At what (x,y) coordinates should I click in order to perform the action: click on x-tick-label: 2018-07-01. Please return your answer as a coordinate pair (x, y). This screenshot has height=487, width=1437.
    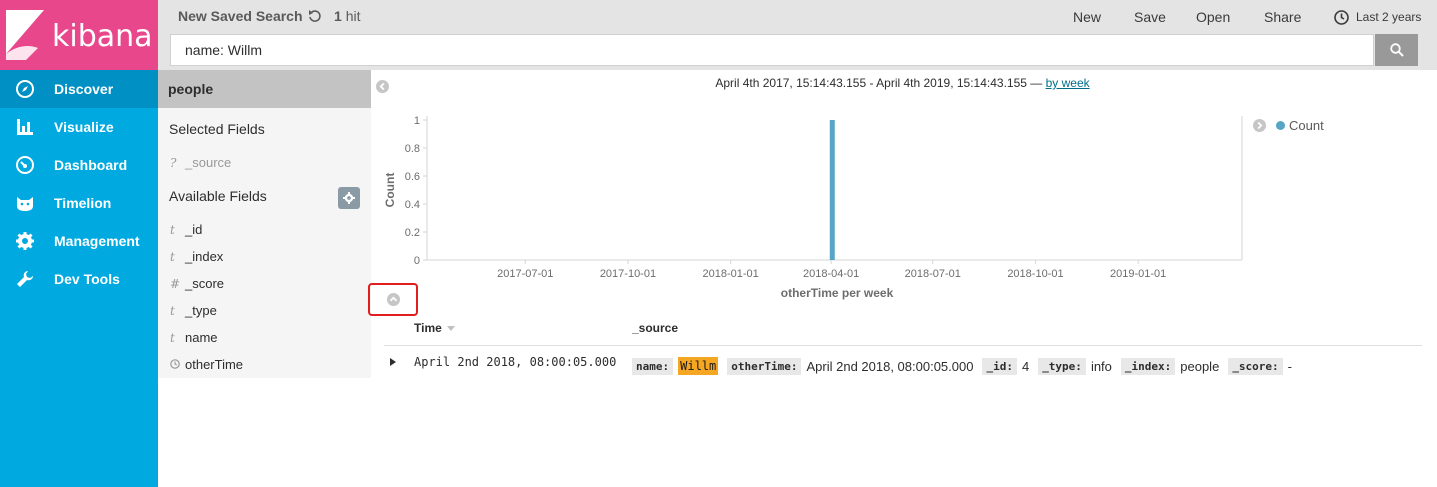
    Looking at the image, I should click on (933, 274).